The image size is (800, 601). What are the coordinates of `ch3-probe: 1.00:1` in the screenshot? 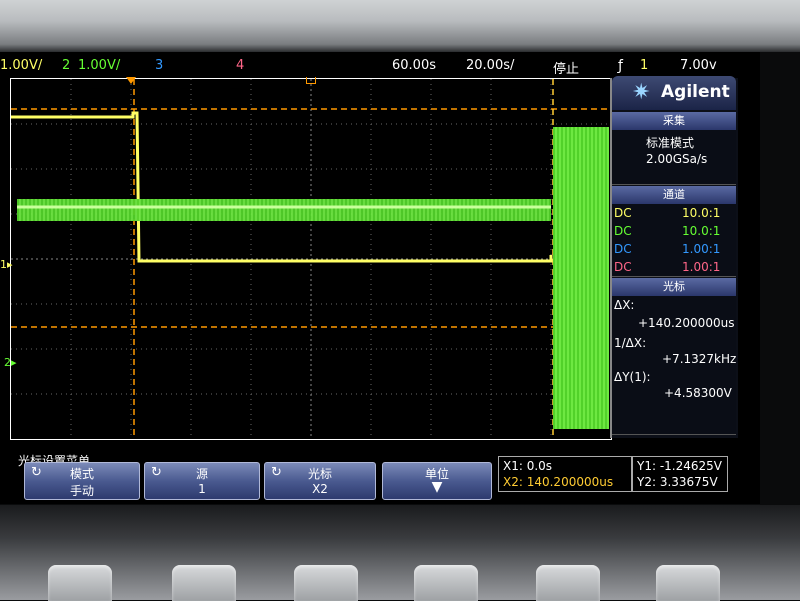 It's located at (701, 249).